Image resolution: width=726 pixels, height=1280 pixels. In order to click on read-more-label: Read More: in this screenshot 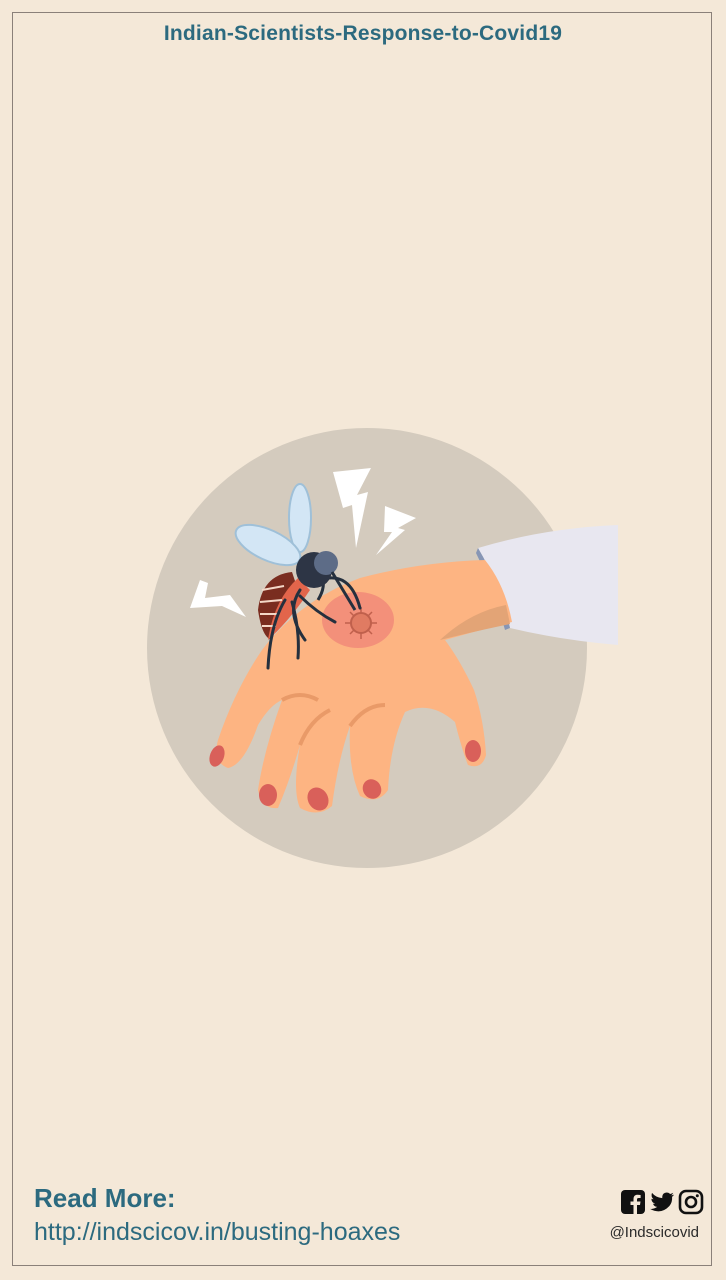, I will do `click(105, 1198)`.